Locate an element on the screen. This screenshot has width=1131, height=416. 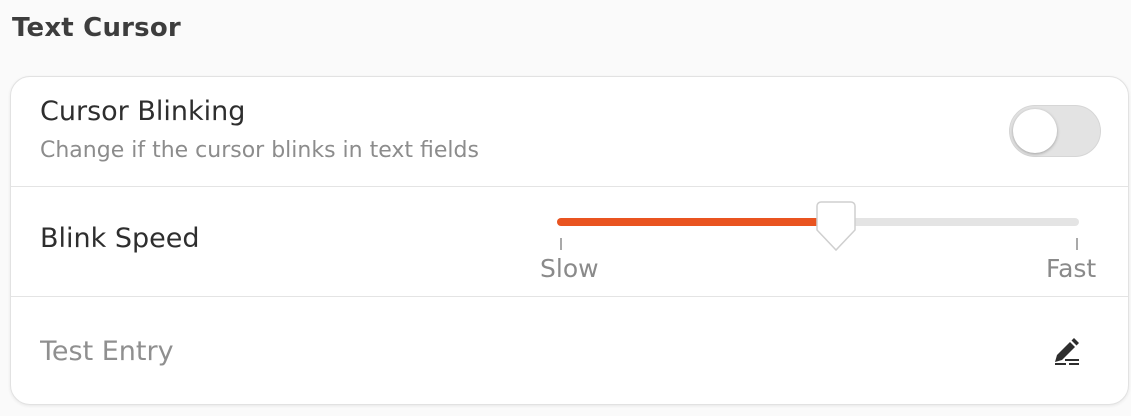
slow-label: Slow is located at coordinates (569, 268).